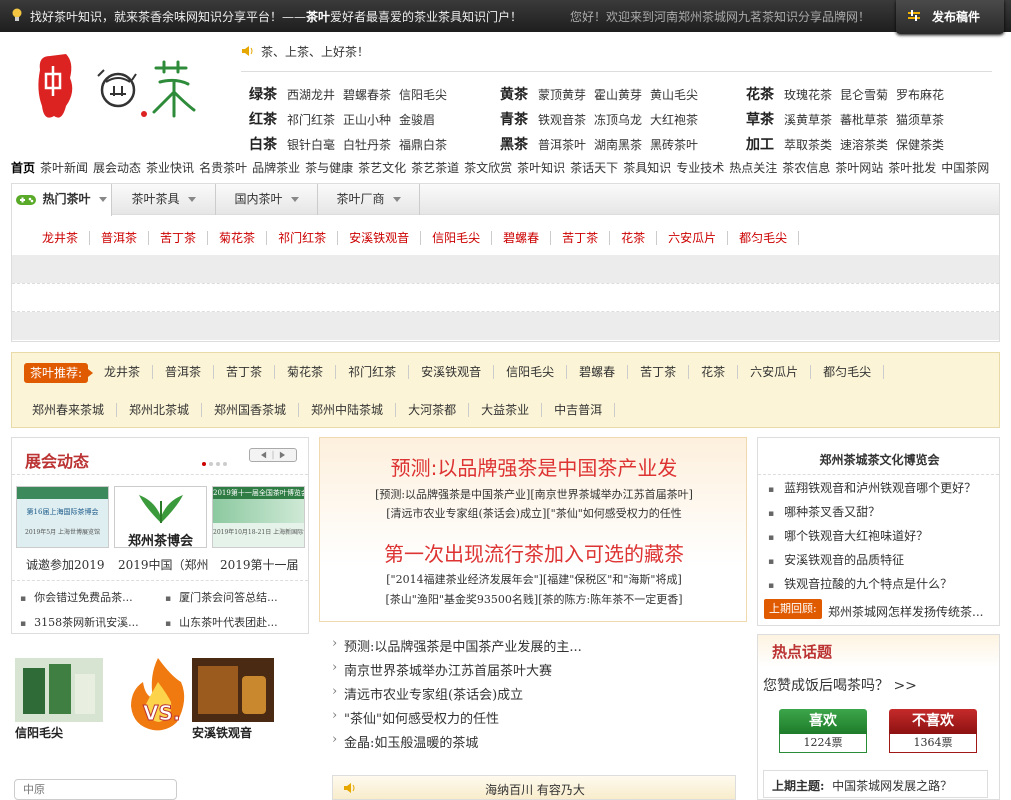 The width and height of the screenshot is (1011, 800). I want to click on recommend-link: 郑州国香茶城, so click(251, 410).